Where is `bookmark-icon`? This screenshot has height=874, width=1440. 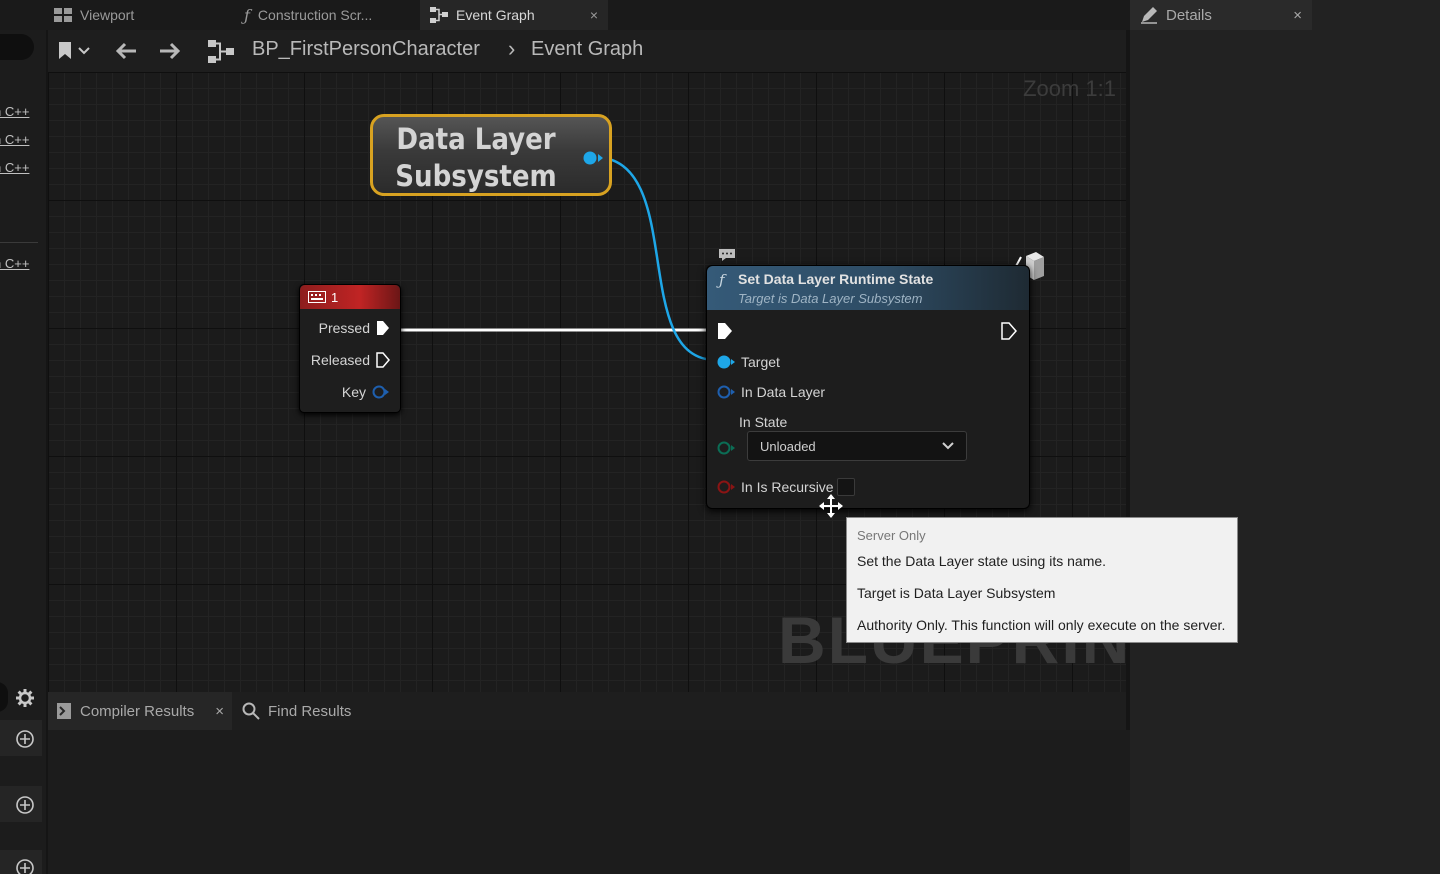
bookmark-icon is located at coordinates (76, 51).